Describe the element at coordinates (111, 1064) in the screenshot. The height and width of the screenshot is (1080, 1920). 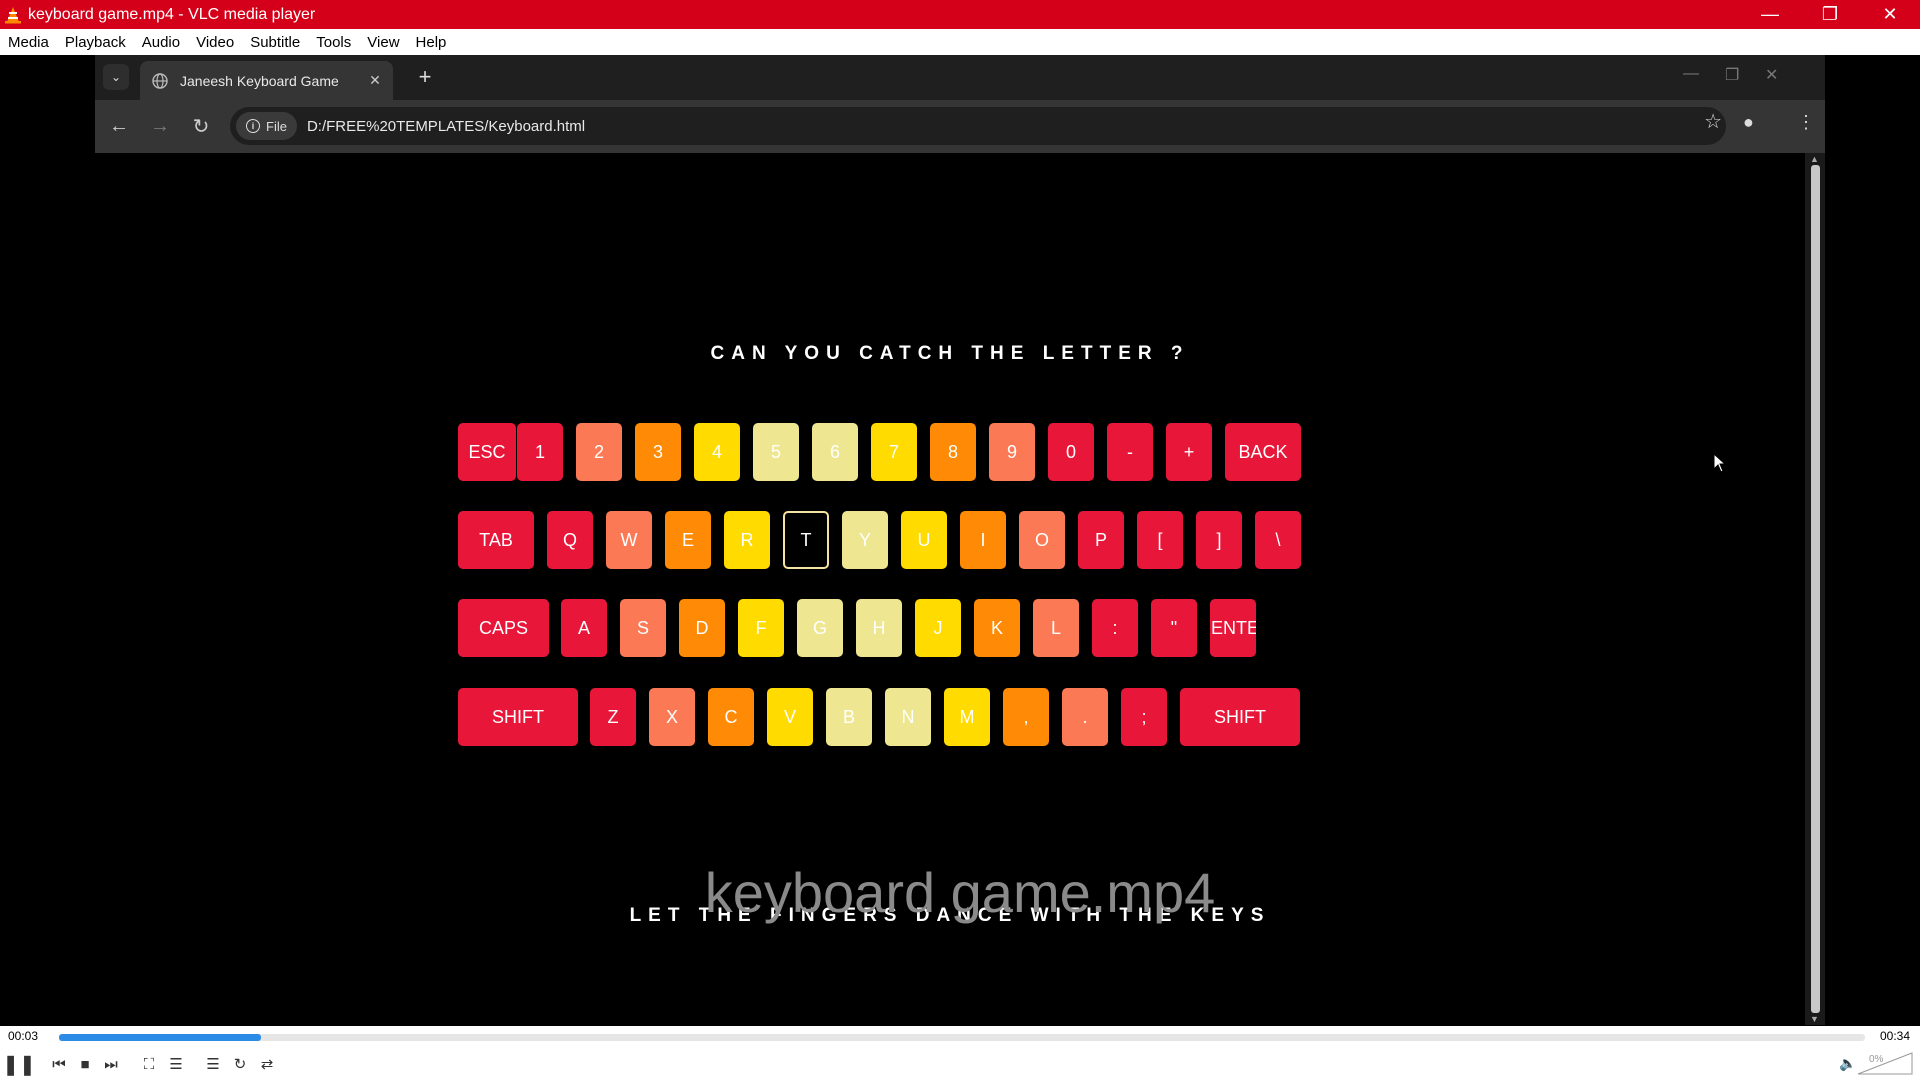
I see `next-icon: ⏭` at that location.